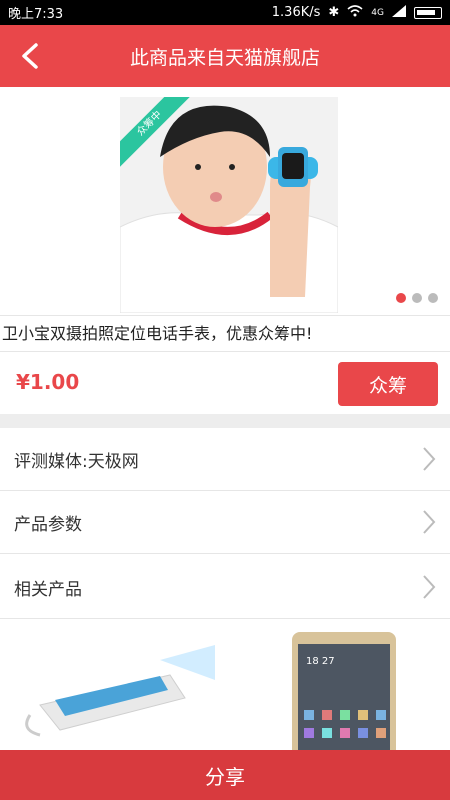  What do you see at coordinates (225, 587) in the screenshot?
I see `list-item-related-products: 相关产品` at bounding box center [225, 587].